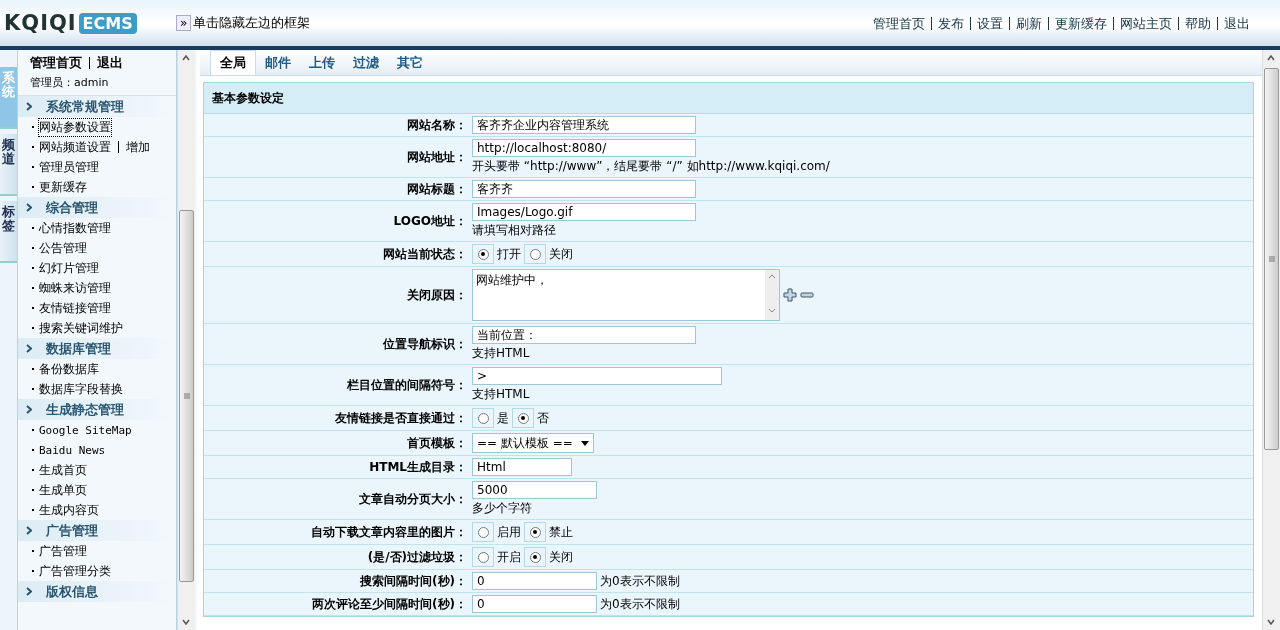 This screenshot has height=630, width=1280. What do you see at coordinates (75, 571) in the screenshot?
I see `sidebar-item: 广告管理分类` at bounding box center [75, 571].